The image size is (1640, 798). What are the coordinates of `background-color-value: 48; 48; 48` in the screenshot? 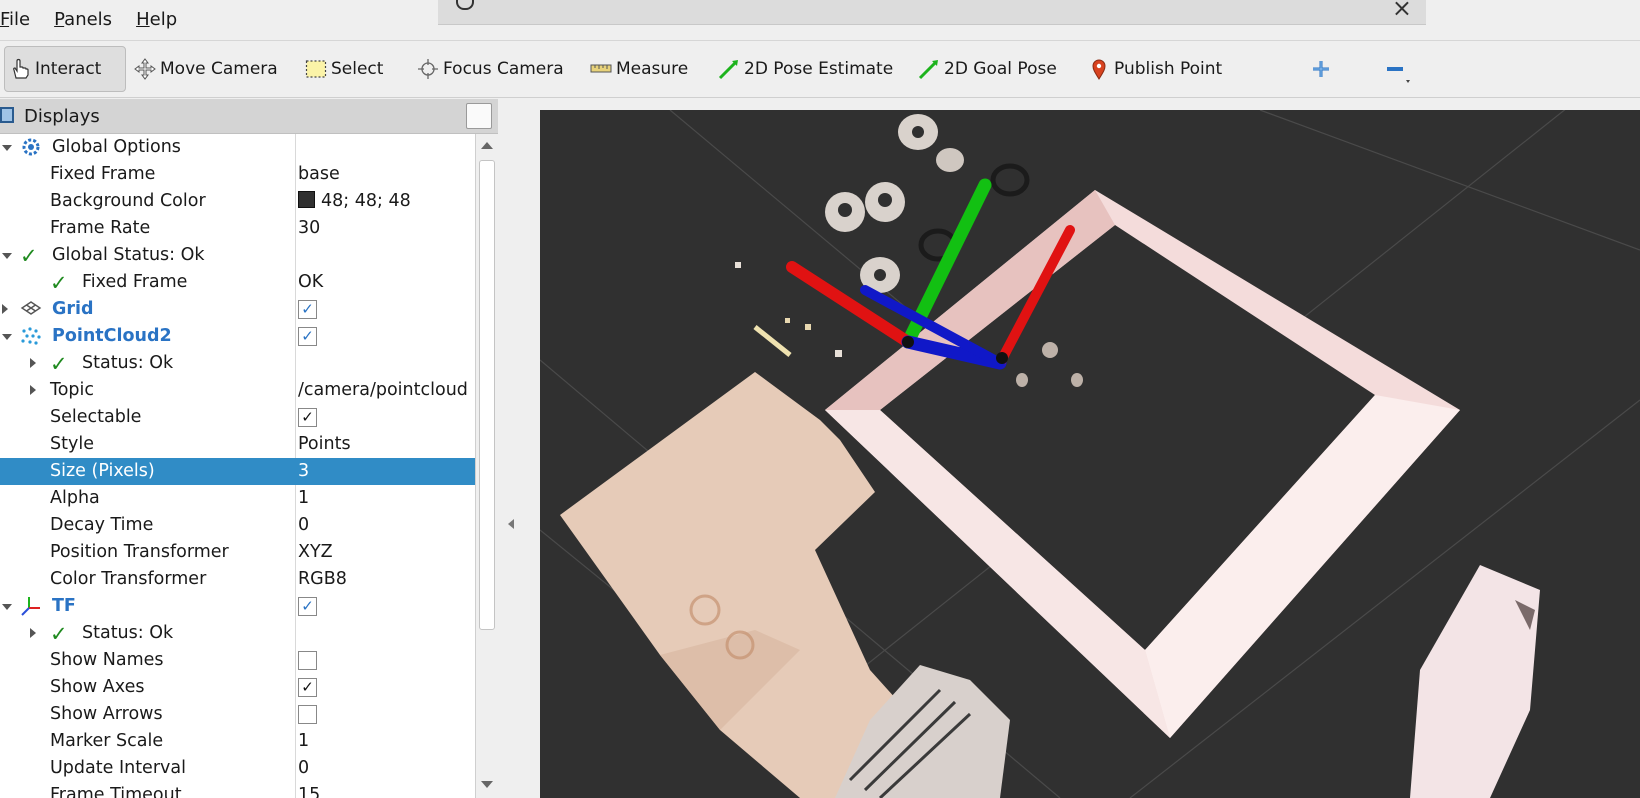 It's located at (354, 201).